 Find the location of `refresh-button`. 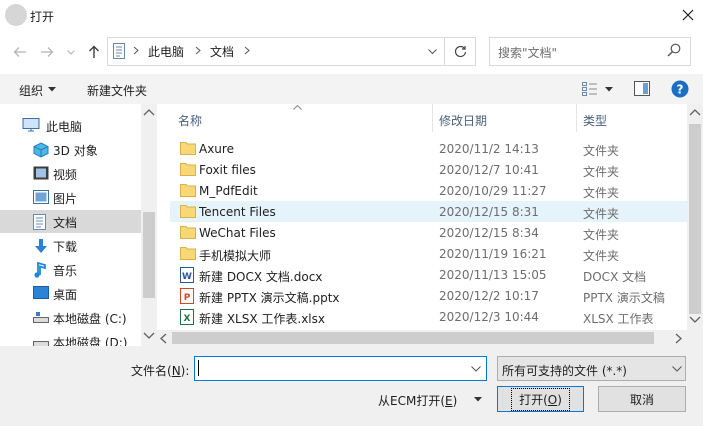

refresh-button is located at coordinates (460, 51).